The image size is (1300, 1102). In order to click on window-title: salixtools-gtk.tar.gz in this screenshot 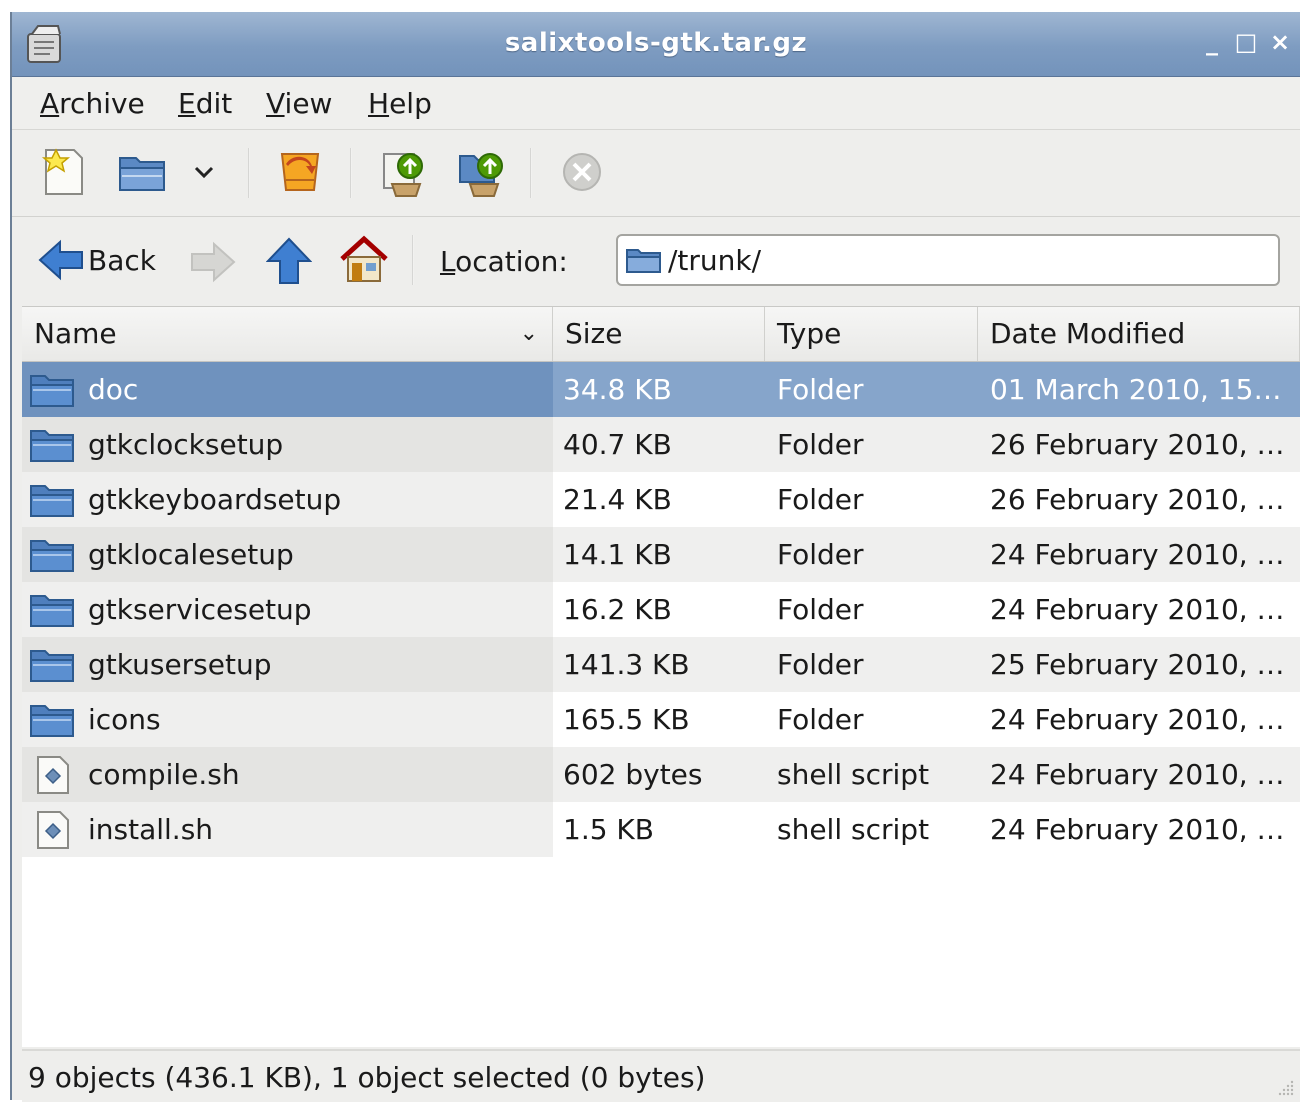, I will do `click(656, 43)`.